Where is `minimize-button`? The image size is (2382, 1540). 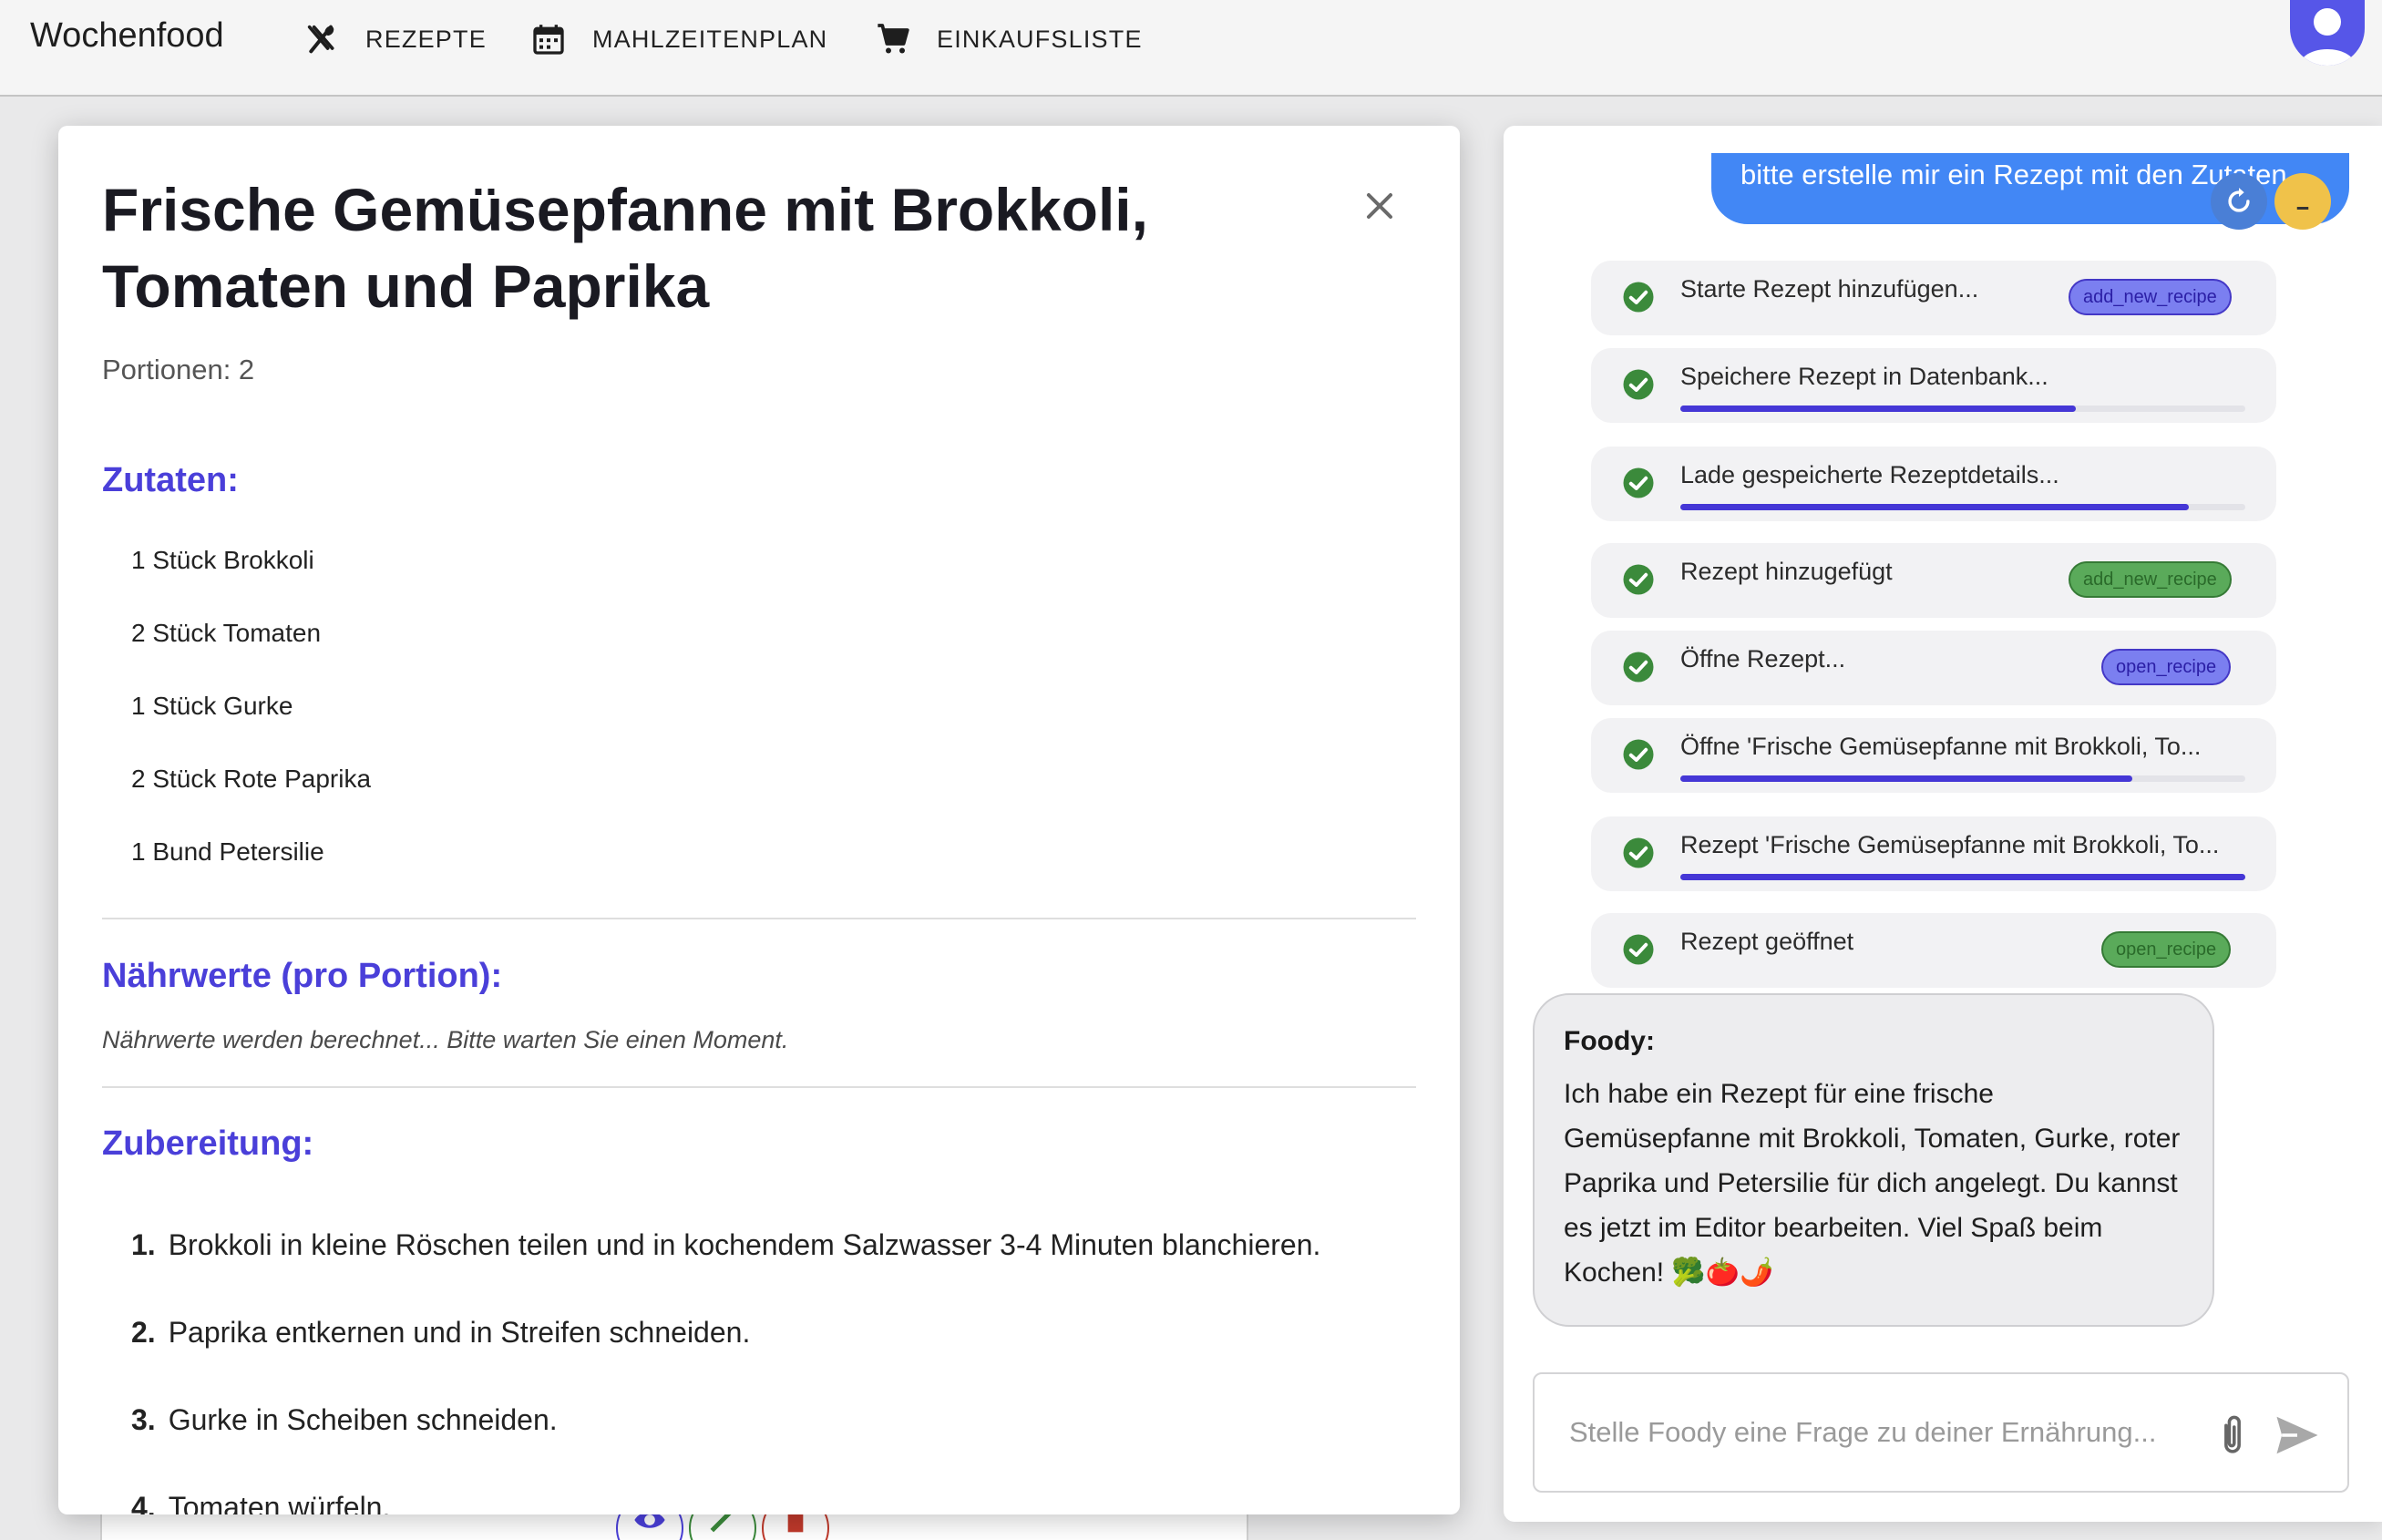
minimize-button is located at coordinates (2302, 201).